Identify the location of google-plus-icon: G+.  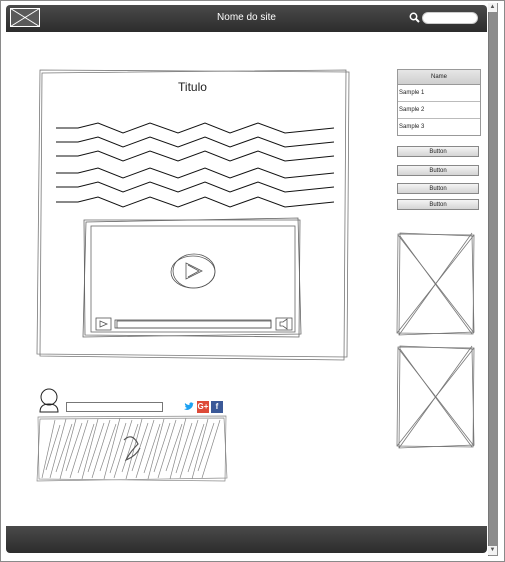
(203, 407).